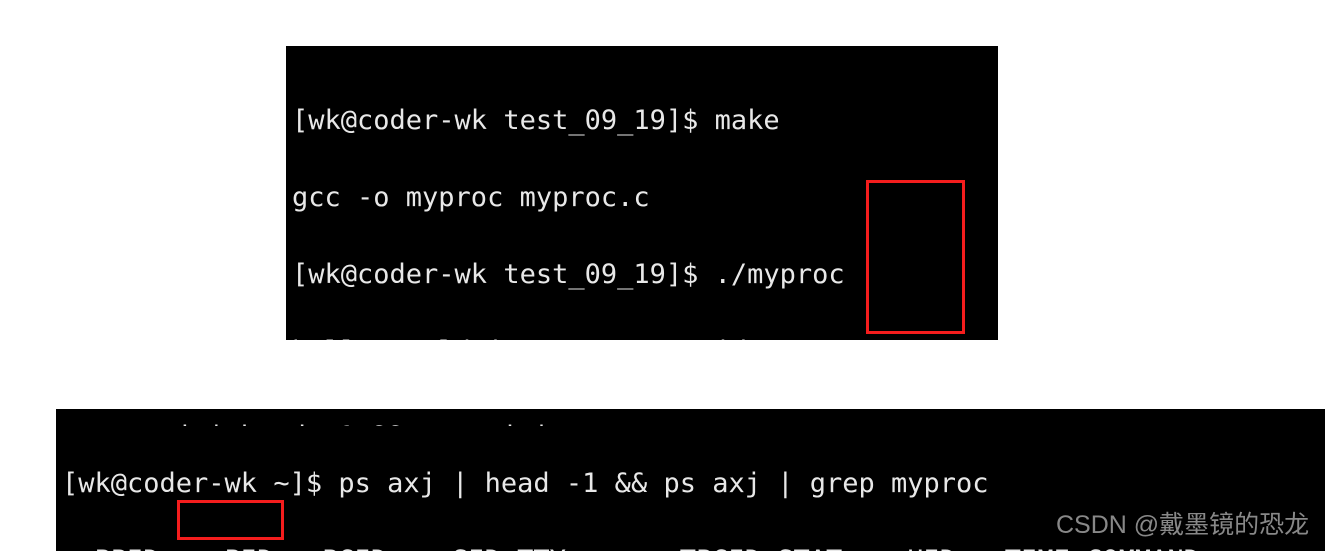  Describe the element at coordinates (645, 336) in the screenshot. I see `terminal-line-proc-output-1: hello world i am a proc ,pid : 2895` at that location.